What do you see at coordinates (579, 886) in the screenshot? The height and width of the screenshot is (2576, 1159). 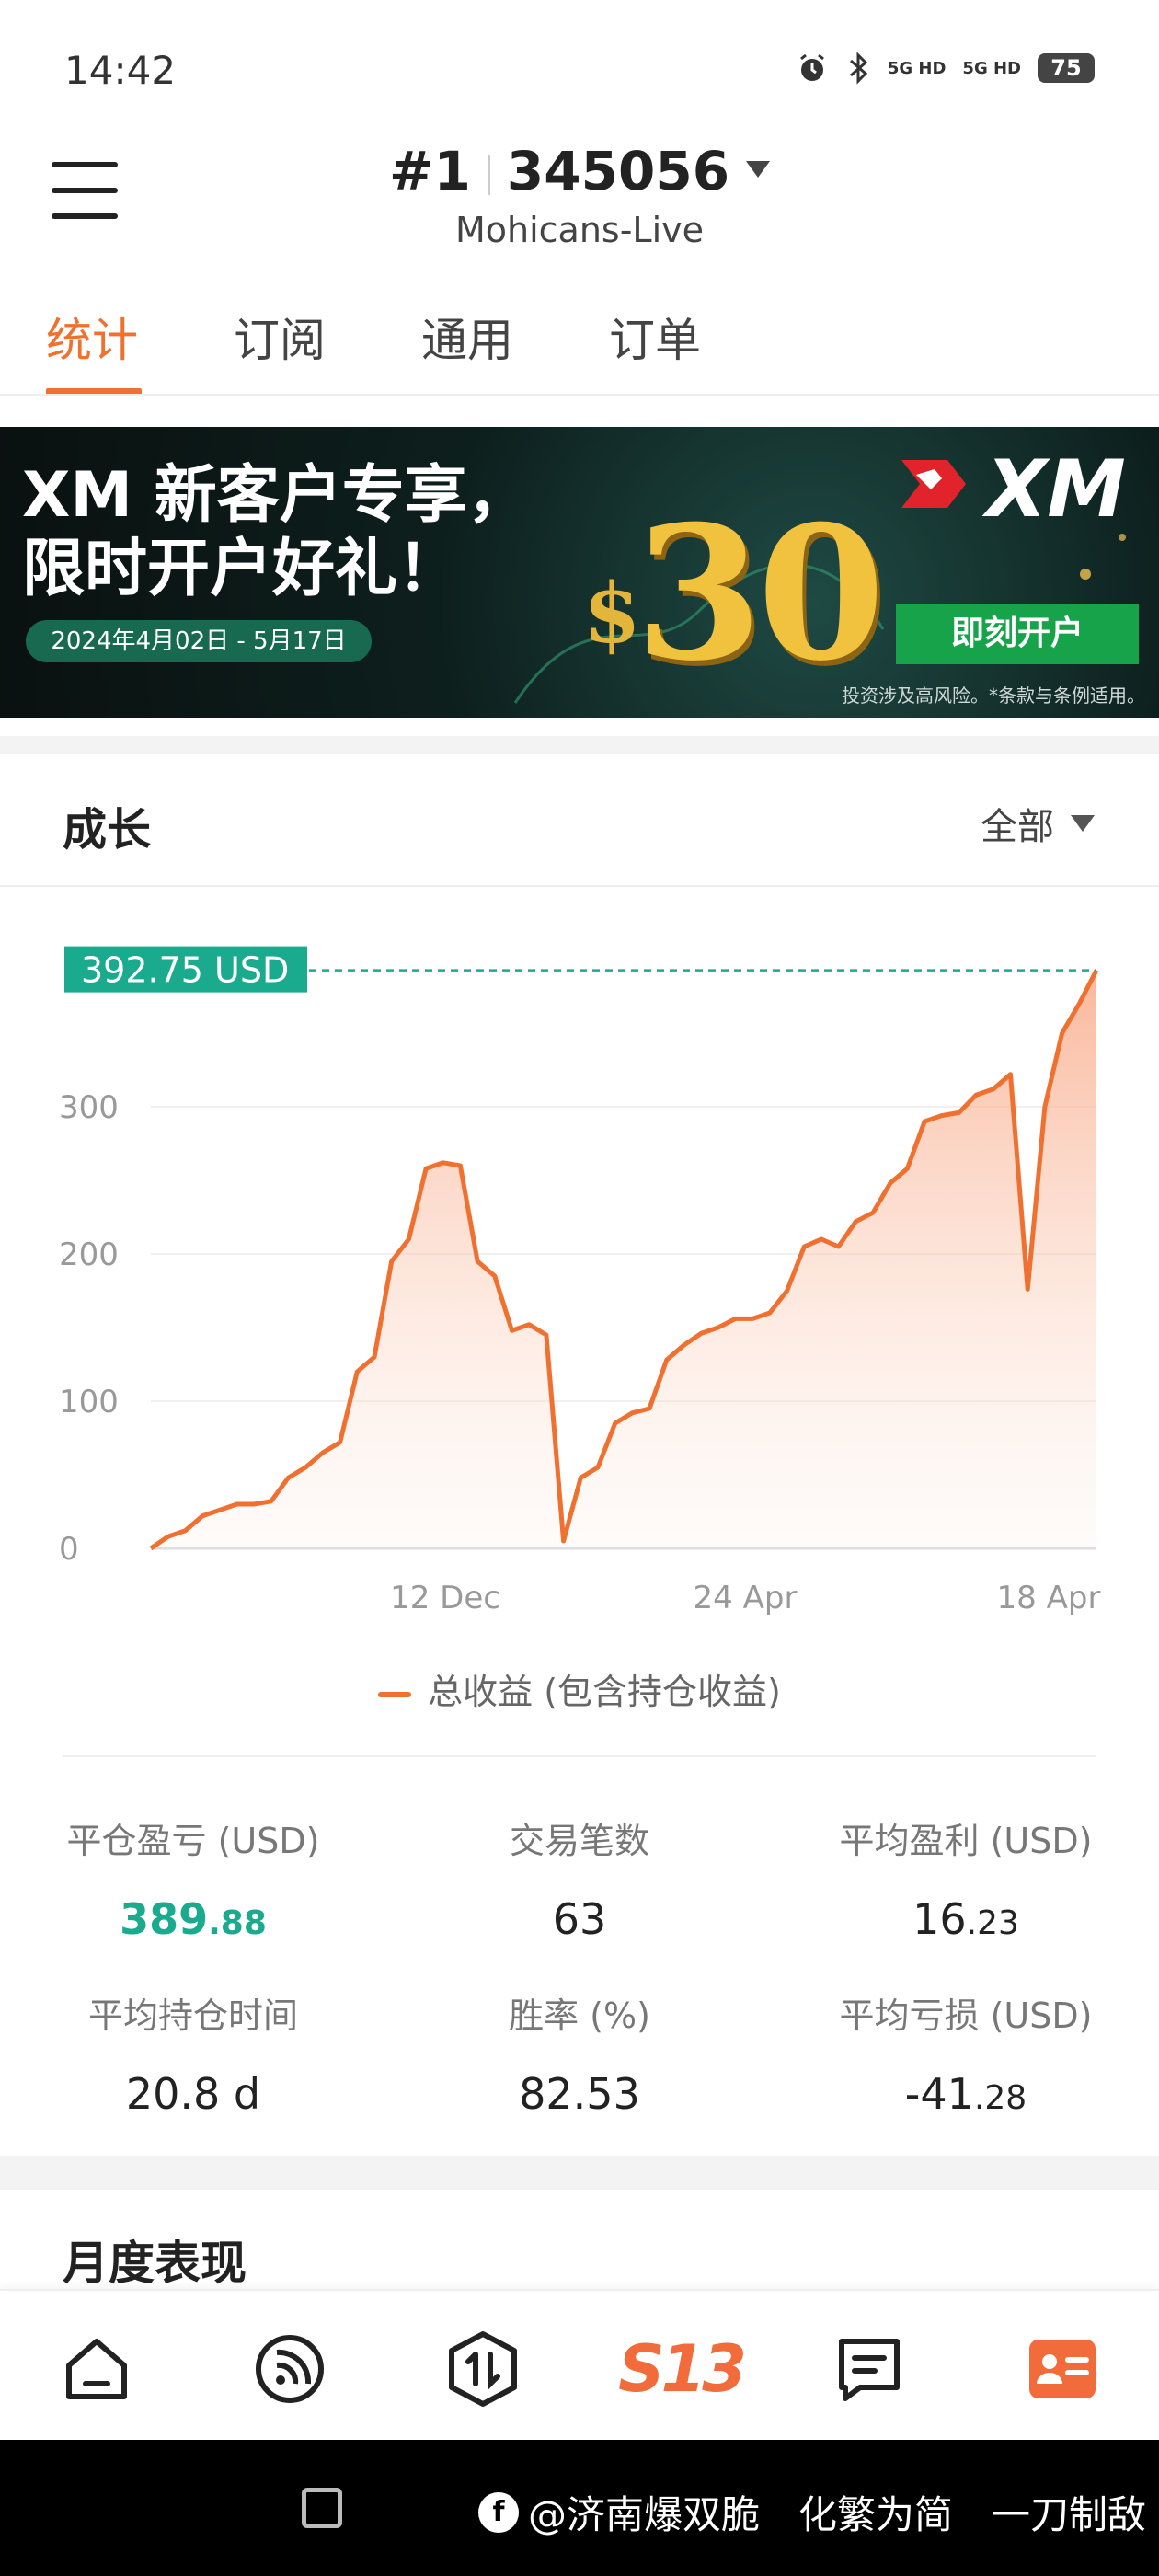 I see `growth-divider` at bounding box center [579, 886].